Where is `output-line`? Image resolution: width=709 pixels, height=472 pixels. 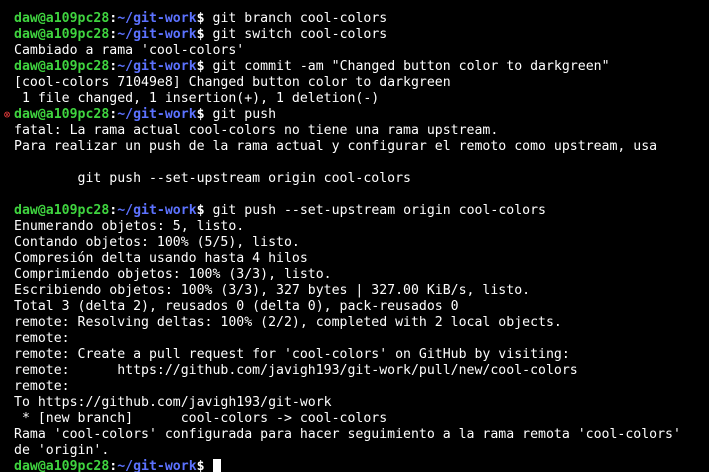
output-line is located at coordinates (354, 5).